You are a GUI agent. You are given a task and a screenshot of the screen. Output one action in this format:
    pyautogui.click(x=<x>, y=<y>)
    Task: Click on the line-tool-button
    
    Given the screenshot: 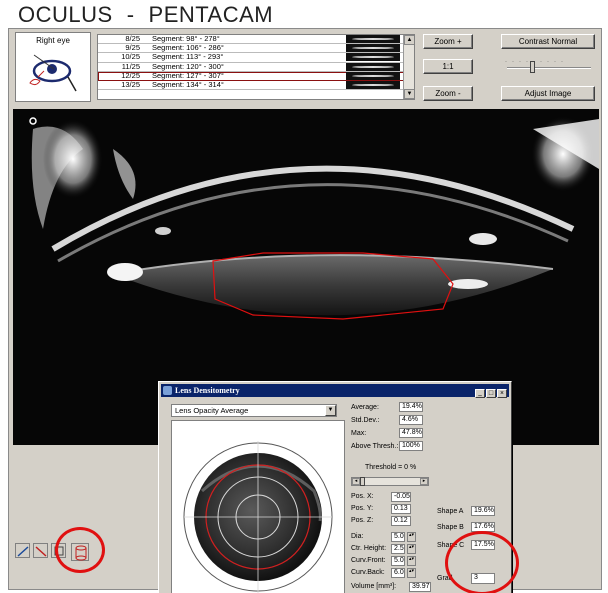 What is the action you would take?
    pyautogui.click(x=40, y=550)
    